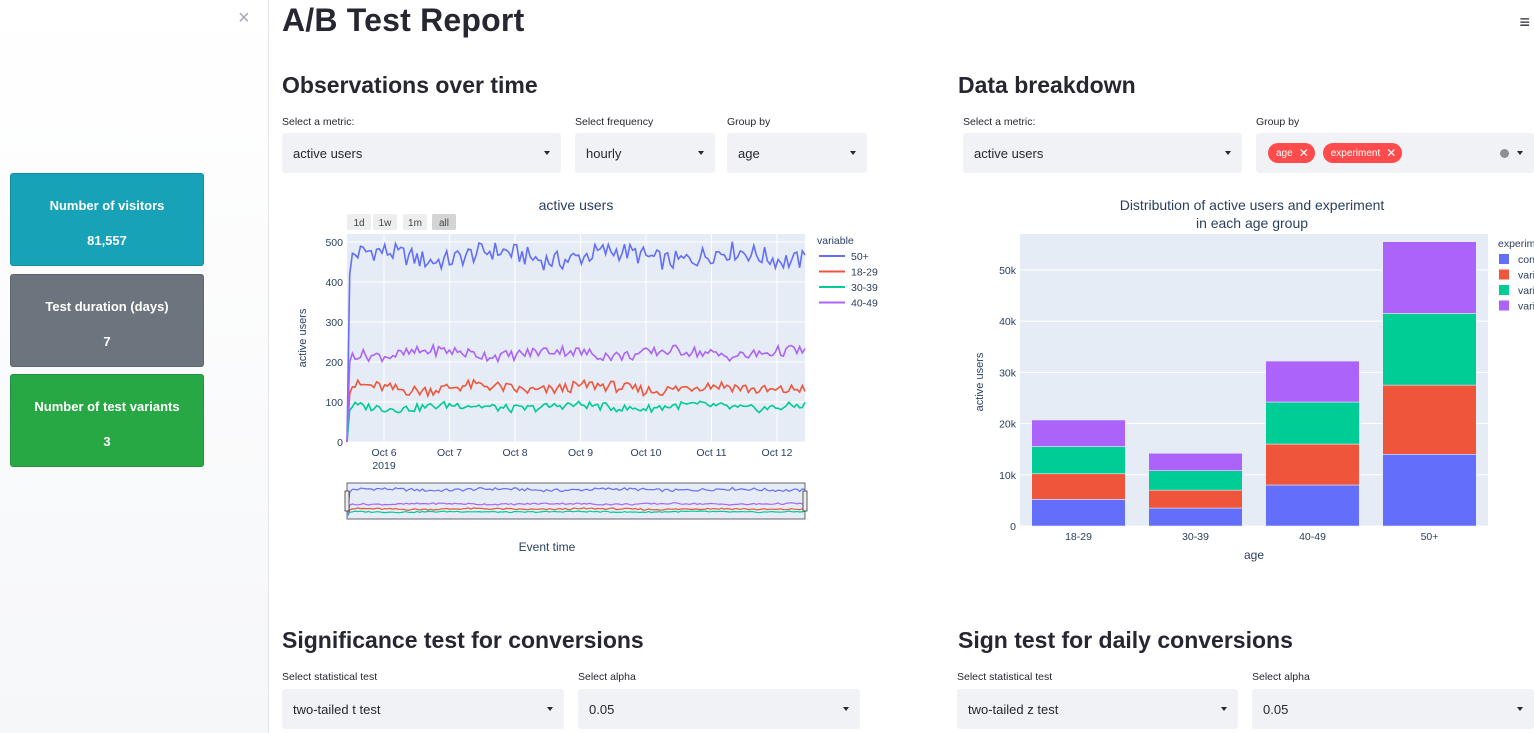  Describe the element at coordinates (1355, 153) in the screenshot. I see `tag-label: experiment` at that location.